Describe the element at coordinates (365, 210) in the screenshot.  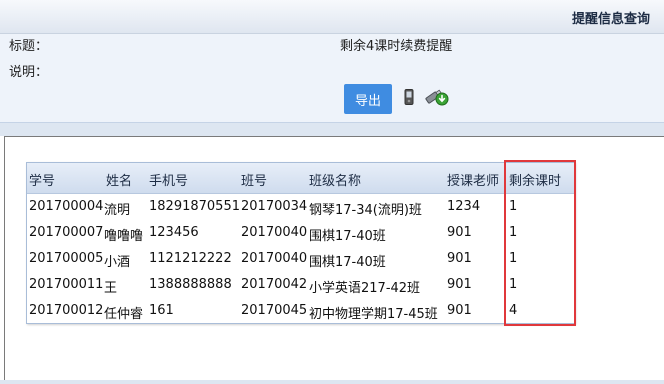
I see `cell-class-name: 钢琴17-34(流明)班` at that location.